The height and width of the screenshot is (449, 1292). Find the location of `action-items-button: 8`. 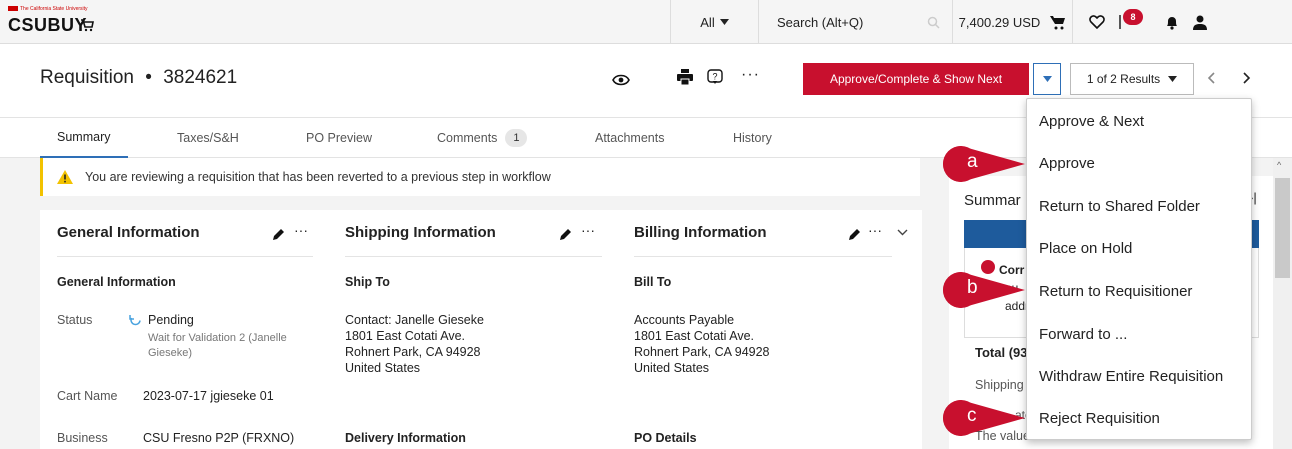

action-items-button: 8 is located at coordinates (1131, 19).